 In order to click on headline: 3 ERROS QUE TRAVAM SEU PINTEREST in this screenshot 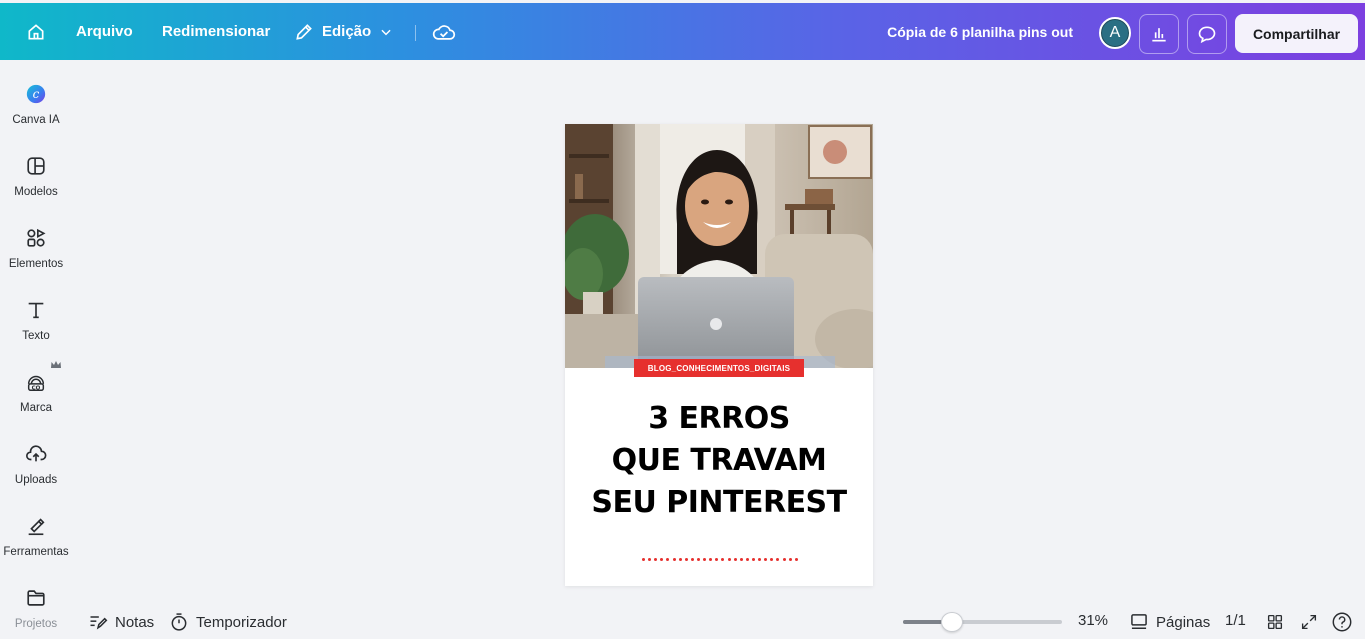, I will do `click(719, 461)`.